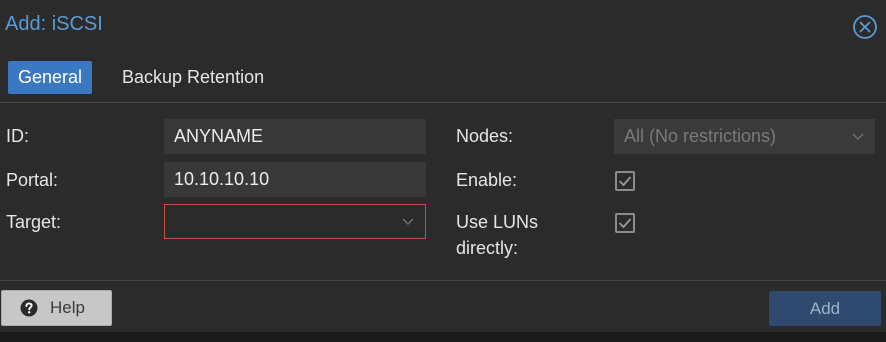 The width and height of the screenshot is (886, 342). Describe the element at coordinates (443, 77) in the screenshot. I see `tab-bar: General Backup Retention` at that location.